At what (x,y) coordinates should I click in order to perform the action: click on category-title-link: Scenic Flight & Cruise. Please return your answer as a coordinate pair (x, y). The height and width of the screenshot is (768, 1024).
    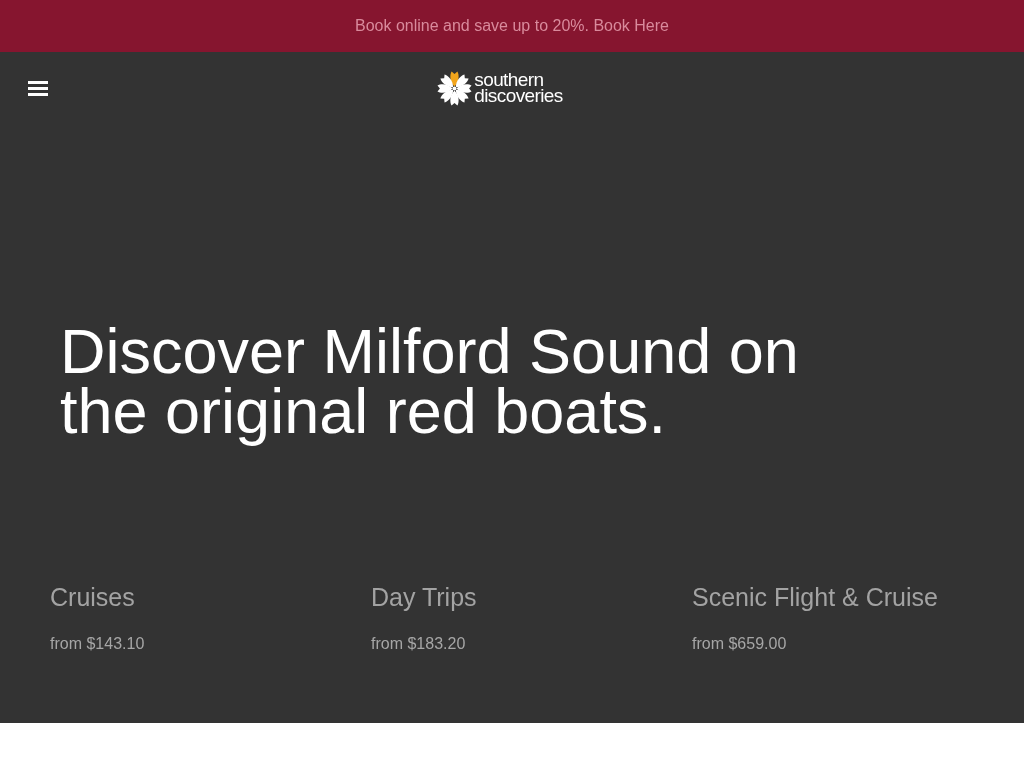
    Looking at the image, I should click on (815, 597).